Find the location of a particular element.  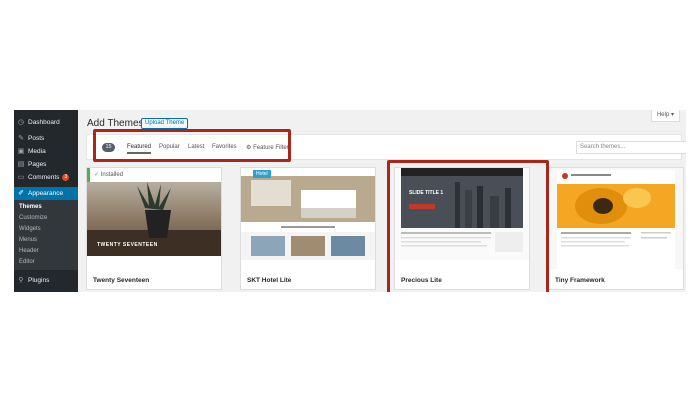

theme-logo-label: Hotel is located at coordinates (262, 174).